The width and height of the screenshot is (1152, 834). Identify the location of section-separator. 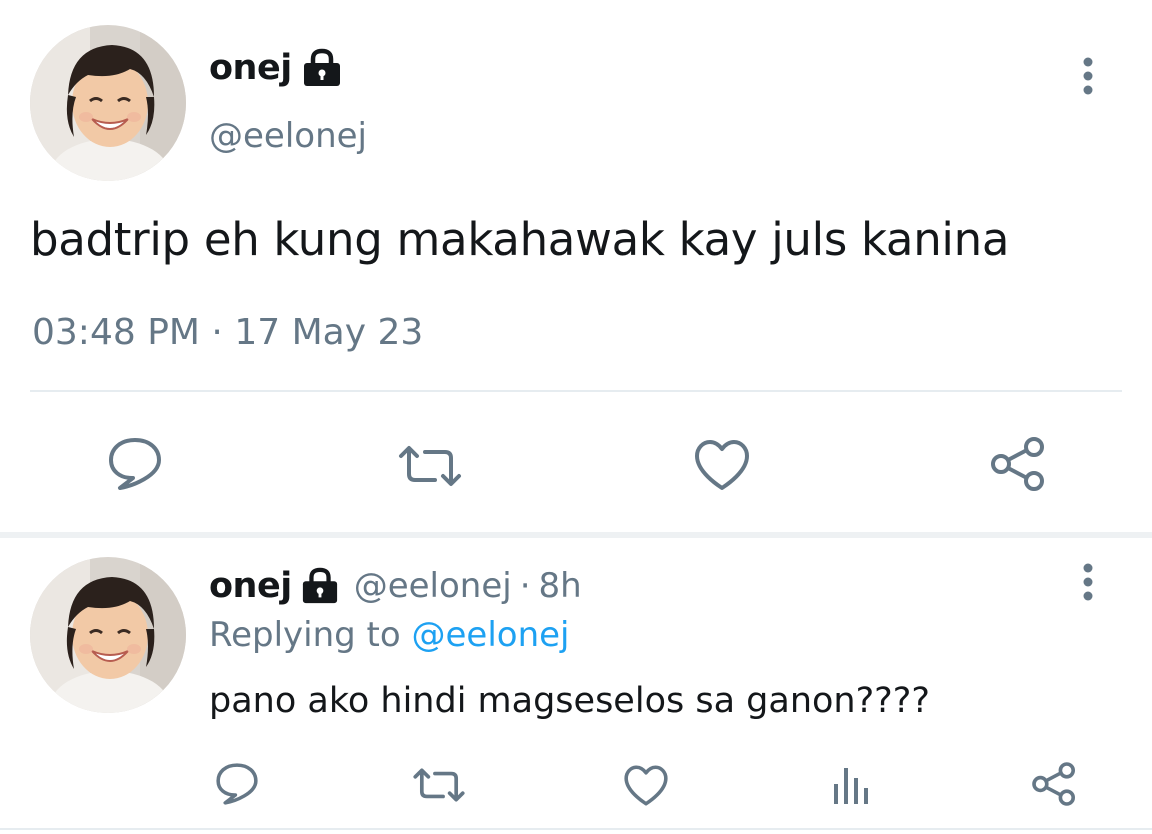
(576, 535).